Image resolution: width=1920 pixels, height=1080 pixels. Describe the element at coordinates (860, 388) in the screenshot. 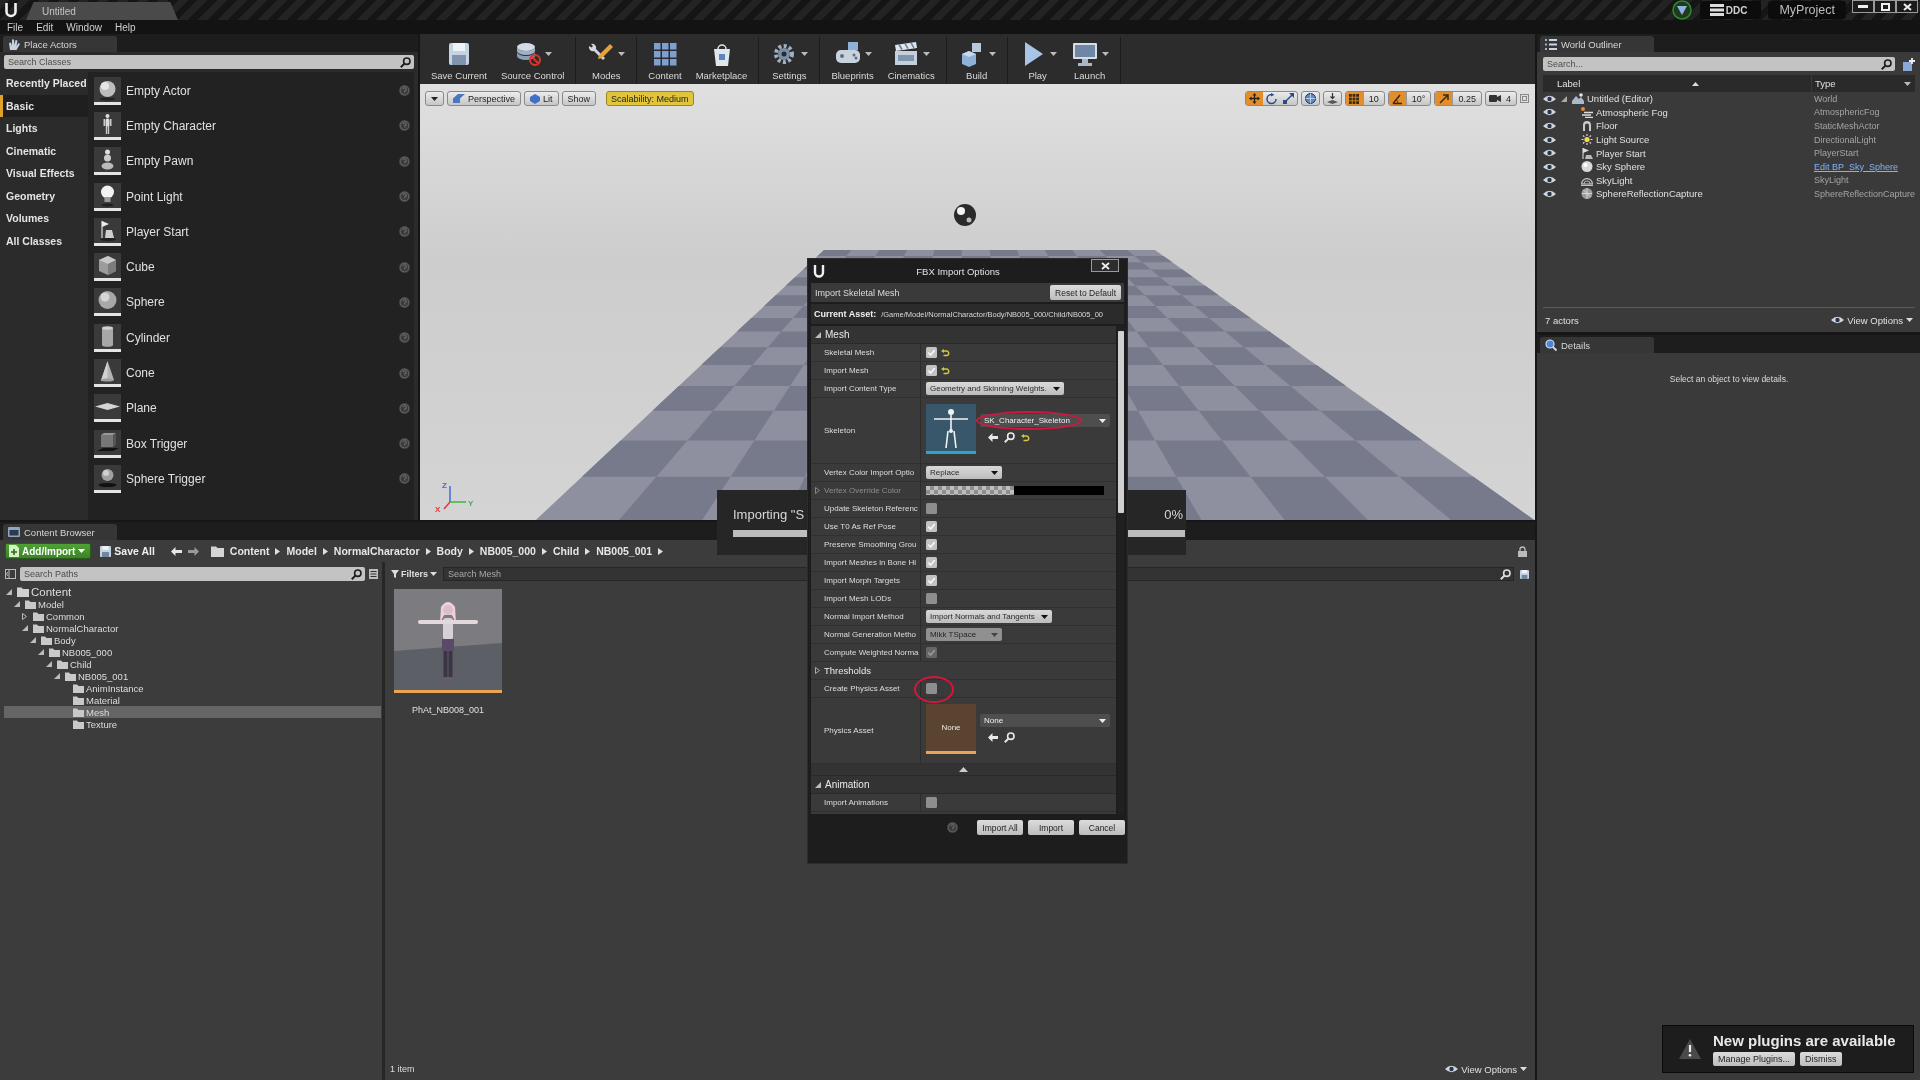

I see `option-label: Import Content Type` at that location.